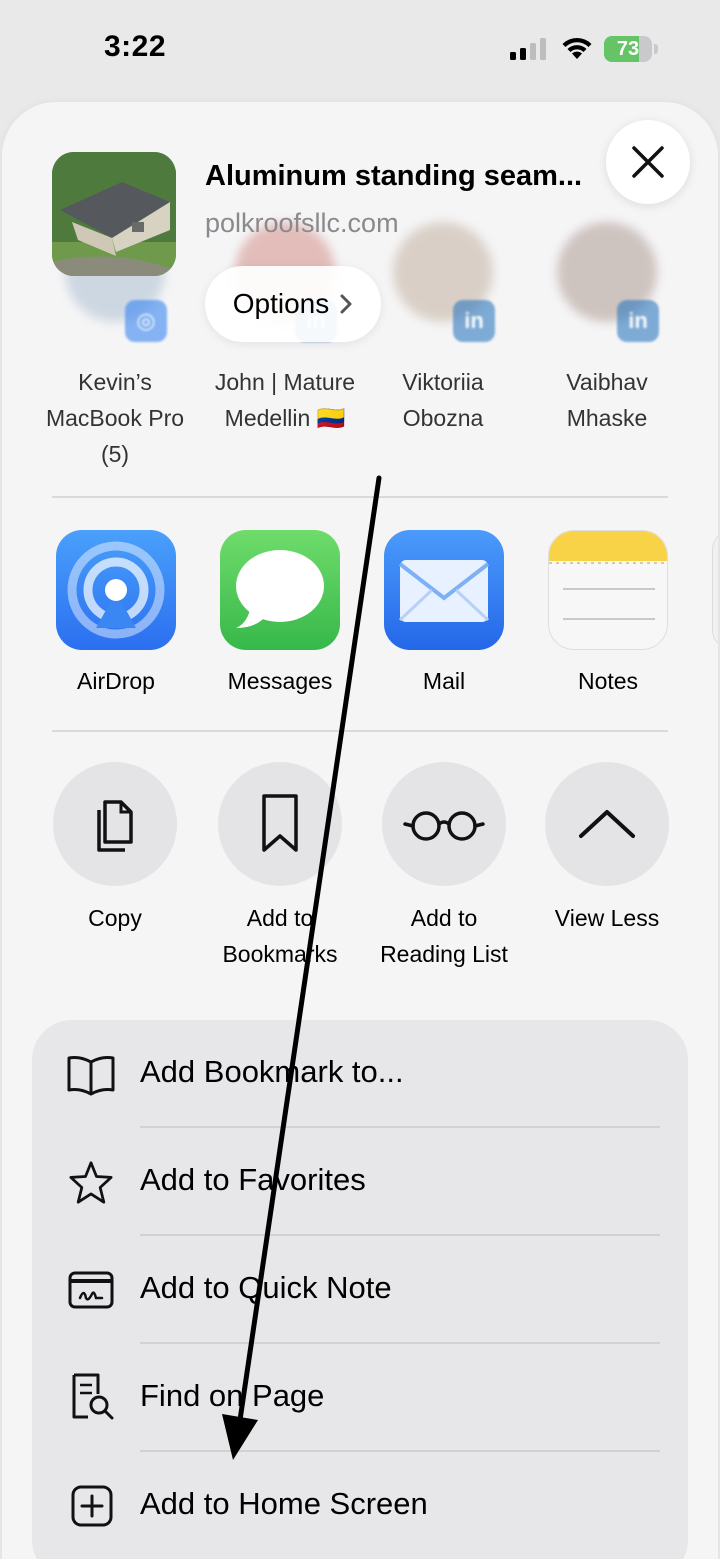 The height and width of the screenshot is (1559, 720). Describe the element at coordinates (443, 400) in the screenshot. I see `contact-name: Viktoriia Obozna` at that location.